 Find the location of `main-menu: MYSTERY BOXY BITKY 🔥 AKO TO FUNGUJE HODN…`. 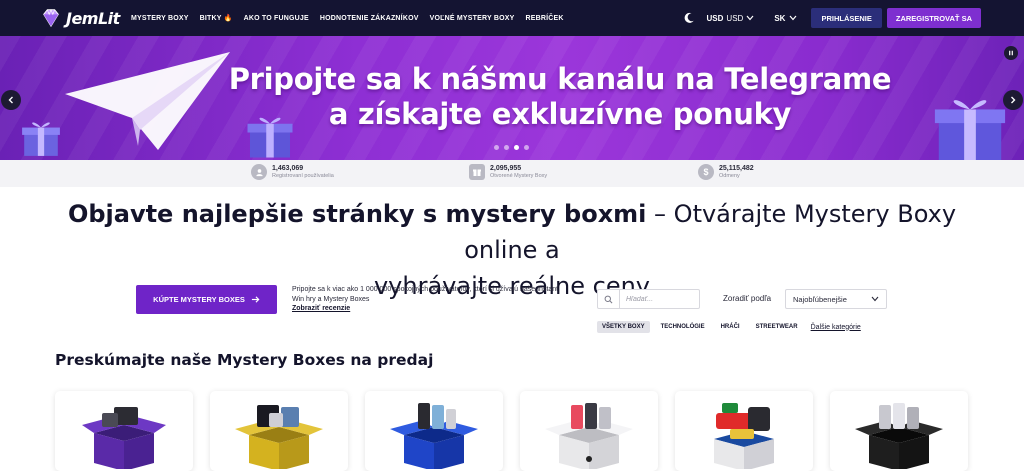

main-menu: MYSTERY BOXY BITKY 🔥 AKO TO FUNGUJE HODN… is located at coordinates (353, 18).